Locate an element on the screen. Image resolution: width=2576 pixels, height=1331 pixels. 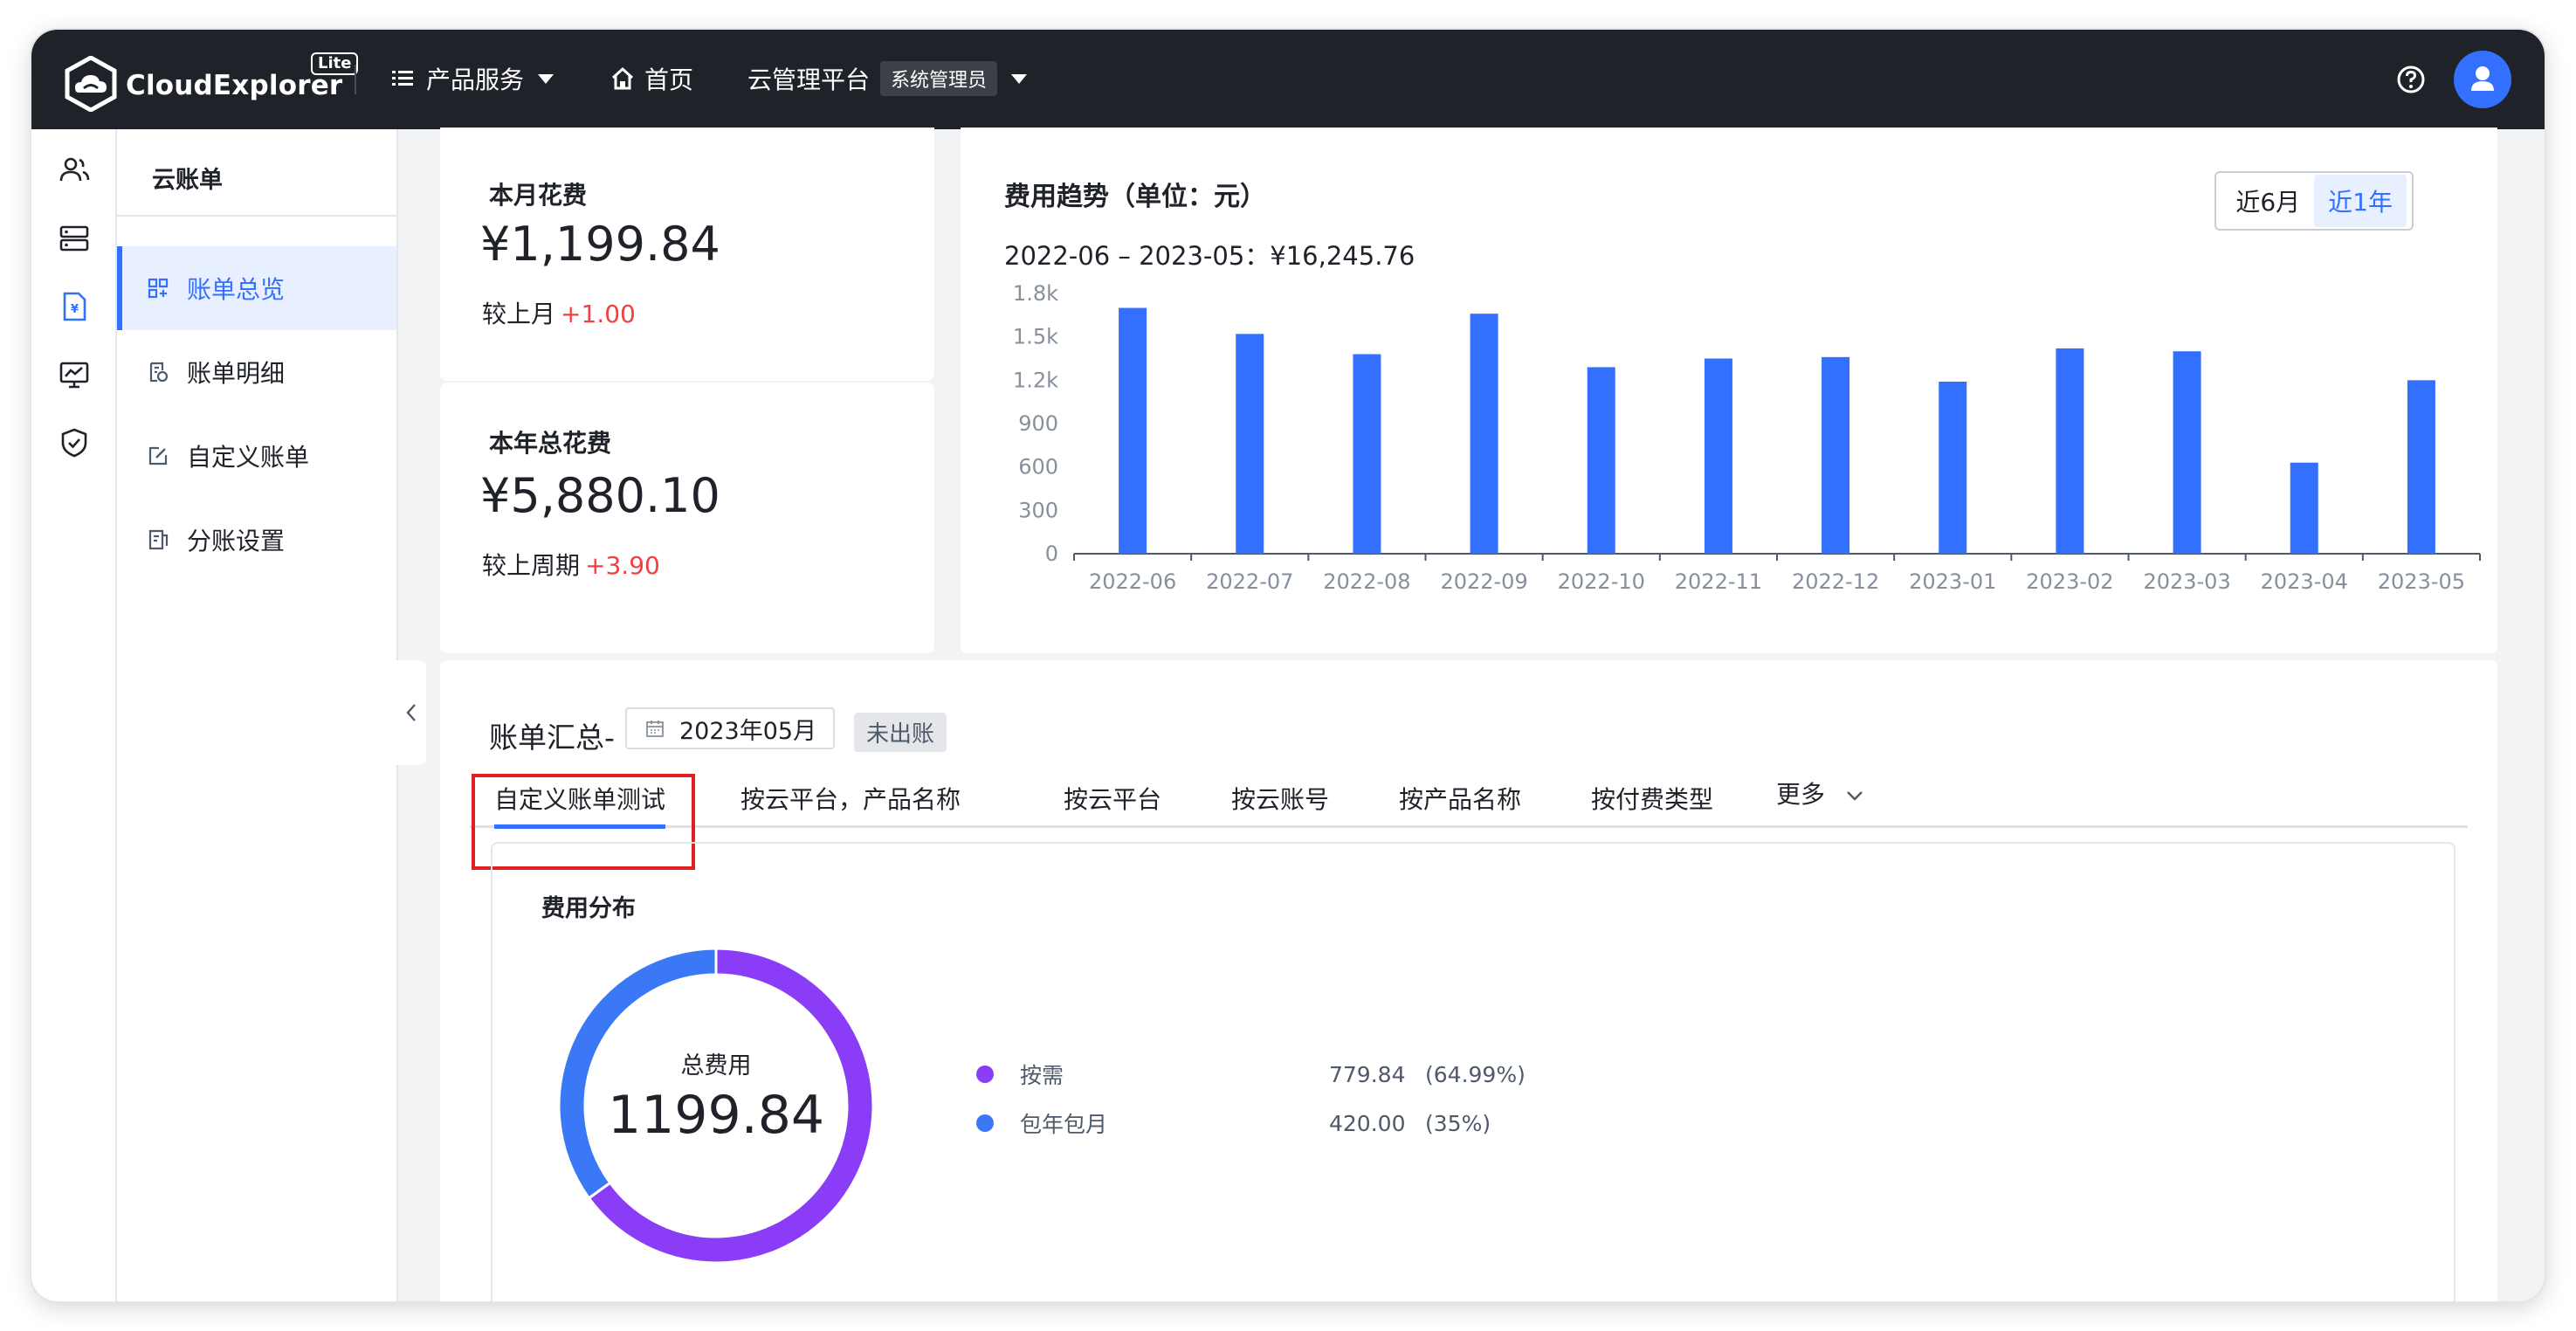
divider is located at coordinates (355, 79).